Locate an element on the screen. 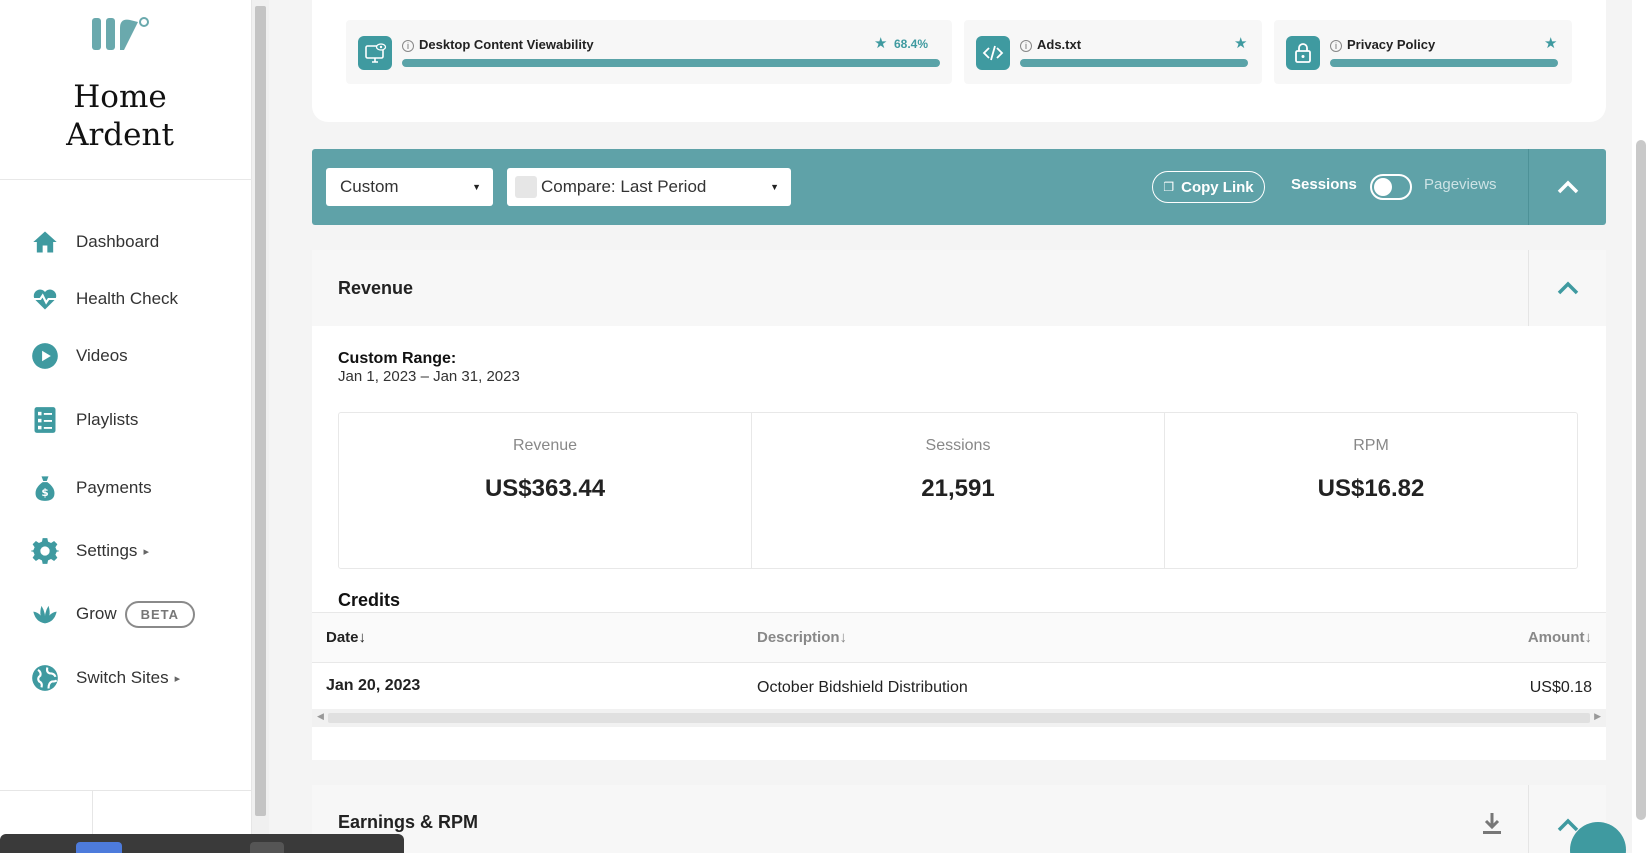 This screenshot has width=1650, height=853. health-check-desktop-viewability: i Desktop Content Viewability ★ 68.4% is located at coordinates (649, 52).